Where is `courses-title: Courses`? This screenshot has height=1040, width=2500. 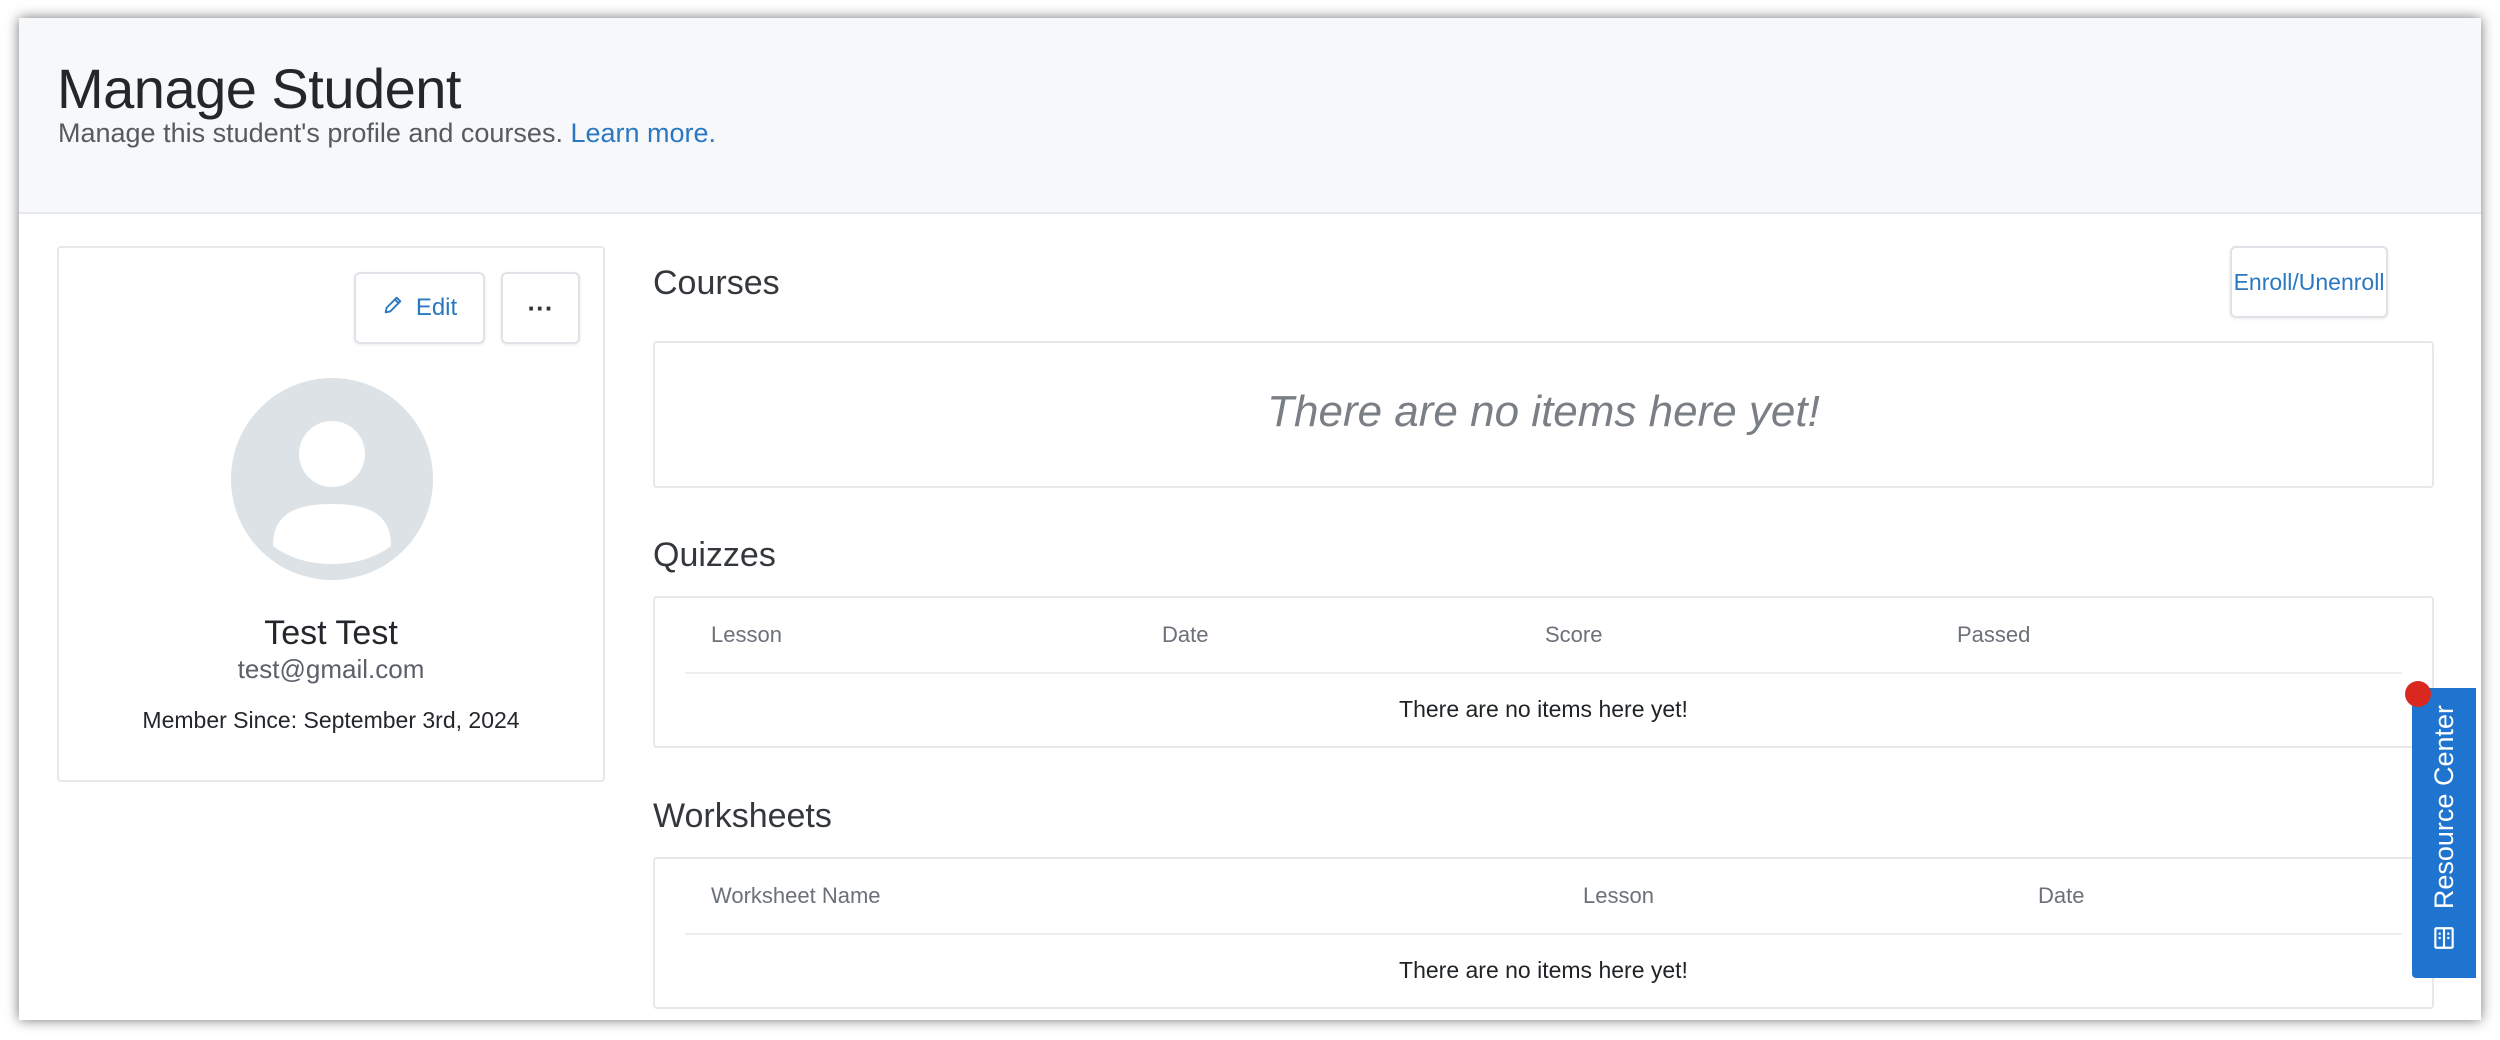 courses-title: Courses is located at coordinates (716, 283).